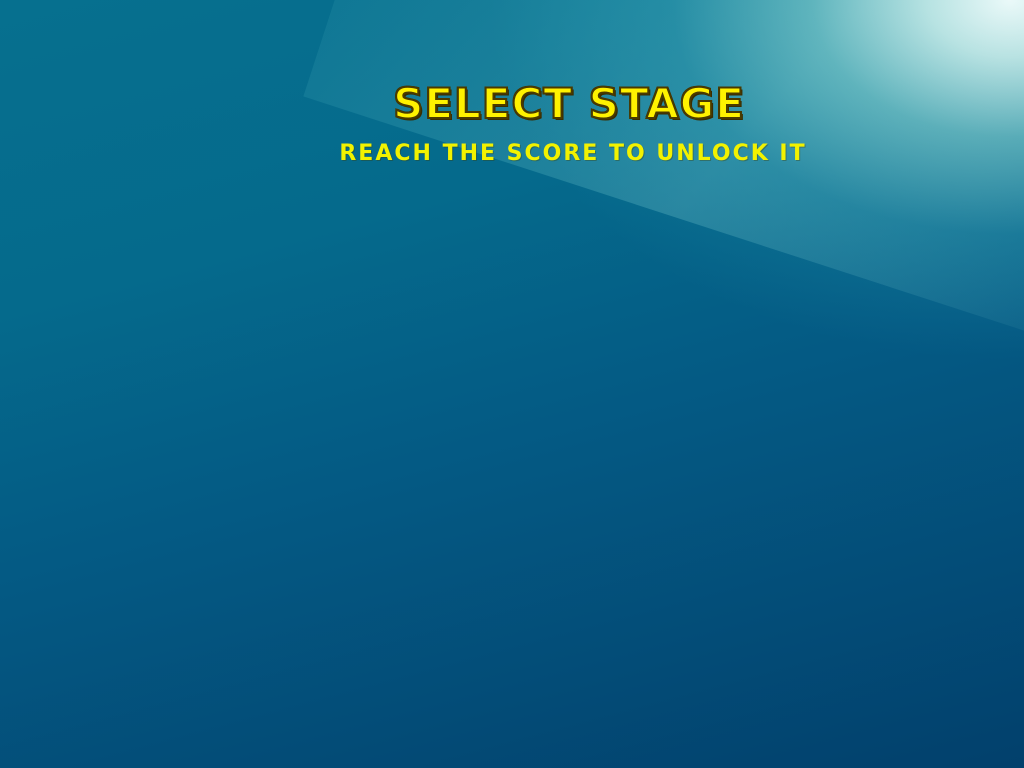  What do you see at coordinates (573, 153) in the screenshot?
I see `unlock-instruction-subtitle: REACH THE SCORE TO UNLOCK IT` at bounding box center [573, 153].